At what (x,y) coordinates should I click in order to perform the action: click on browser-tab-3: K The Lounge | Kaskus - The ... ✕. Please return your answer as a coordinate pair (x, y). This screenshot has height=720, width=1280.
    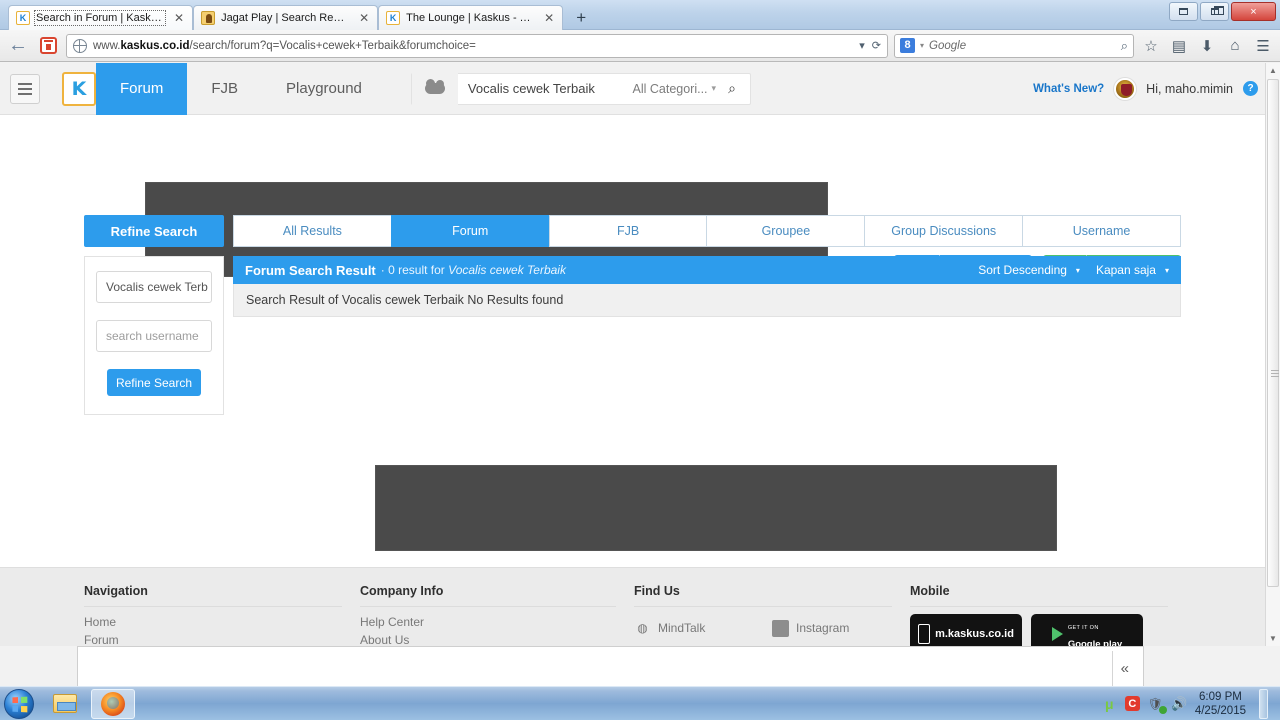
    Looking at the image, I should click on (471, 17).